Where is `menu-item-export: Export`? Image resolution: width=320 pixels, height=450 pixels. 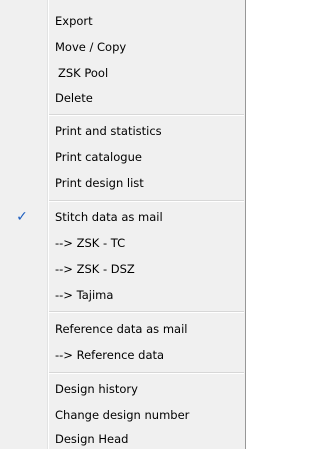 menu-item-export: Export is located at coordinates (122, 21).